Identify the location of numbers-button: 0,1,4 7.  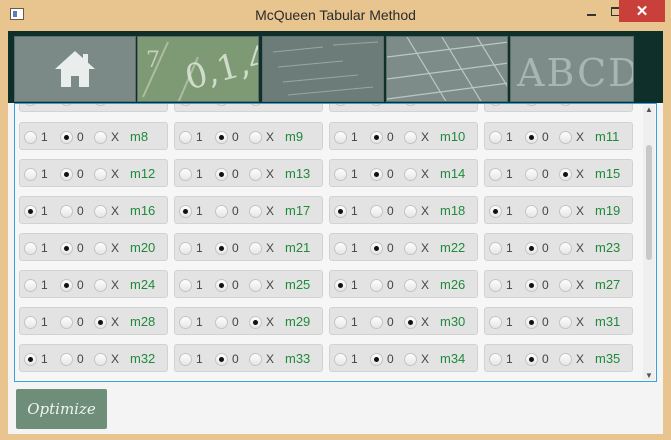
(198, 69).